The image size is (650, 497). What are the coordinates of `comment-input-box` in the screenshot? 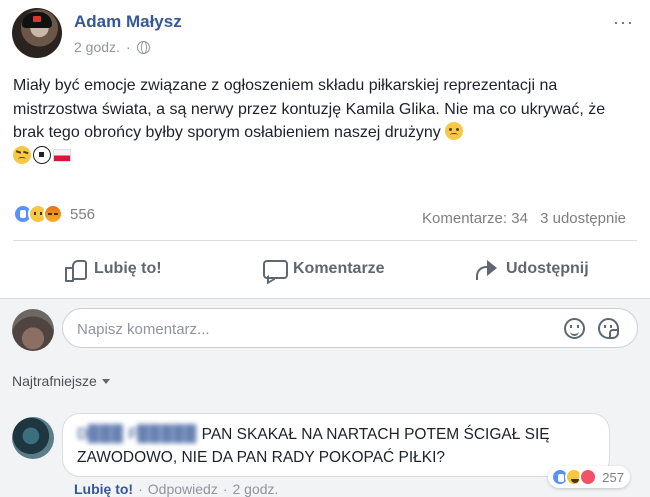 It's located at (350, 328).